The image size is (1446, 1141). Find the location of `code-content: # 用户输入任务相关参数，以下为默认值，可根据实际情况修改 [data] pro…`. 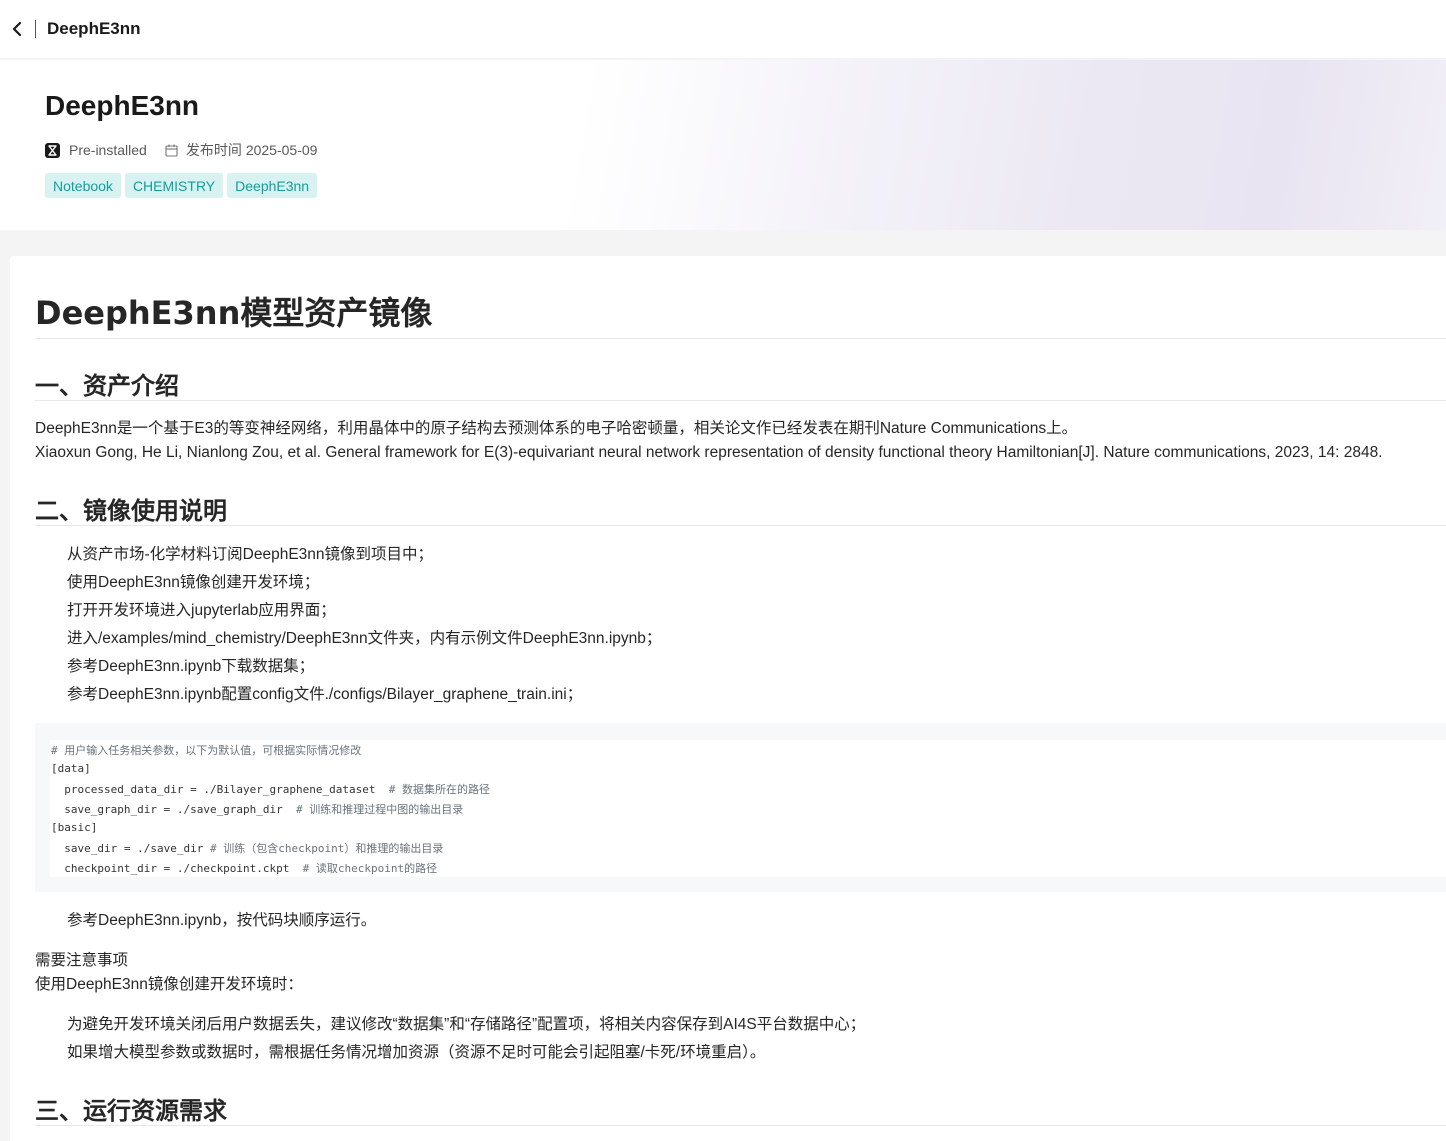

code-content: # 用户输入任务相关参数，以下为默认值，可根据实际情况修改 [data] pro… is located at coordinates (748, 808).